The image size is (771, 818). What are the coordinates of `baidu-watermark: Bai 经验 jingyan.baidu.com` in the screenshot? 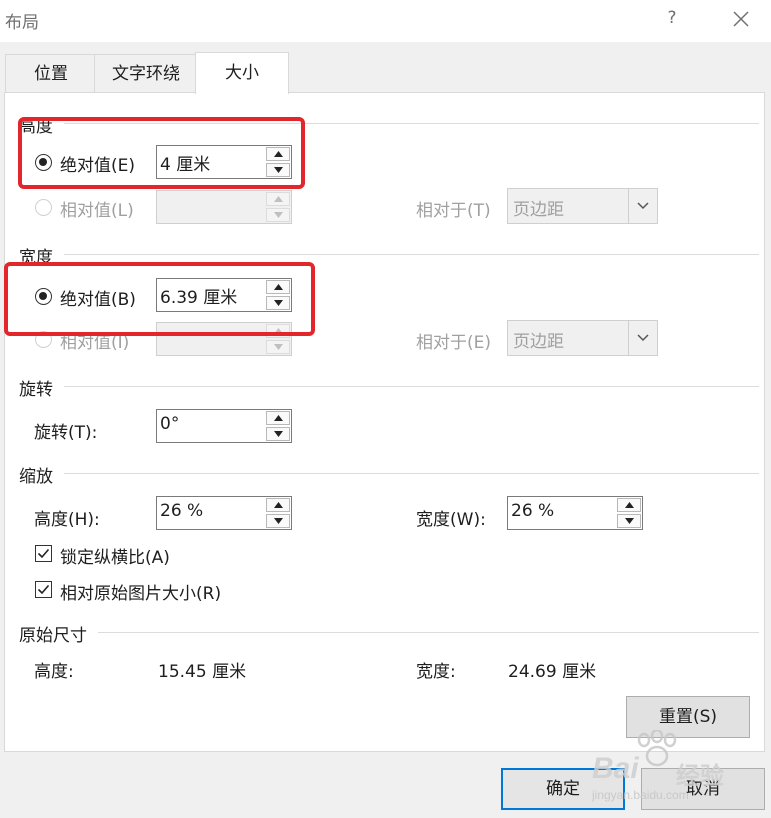 It's located at (665, 770).